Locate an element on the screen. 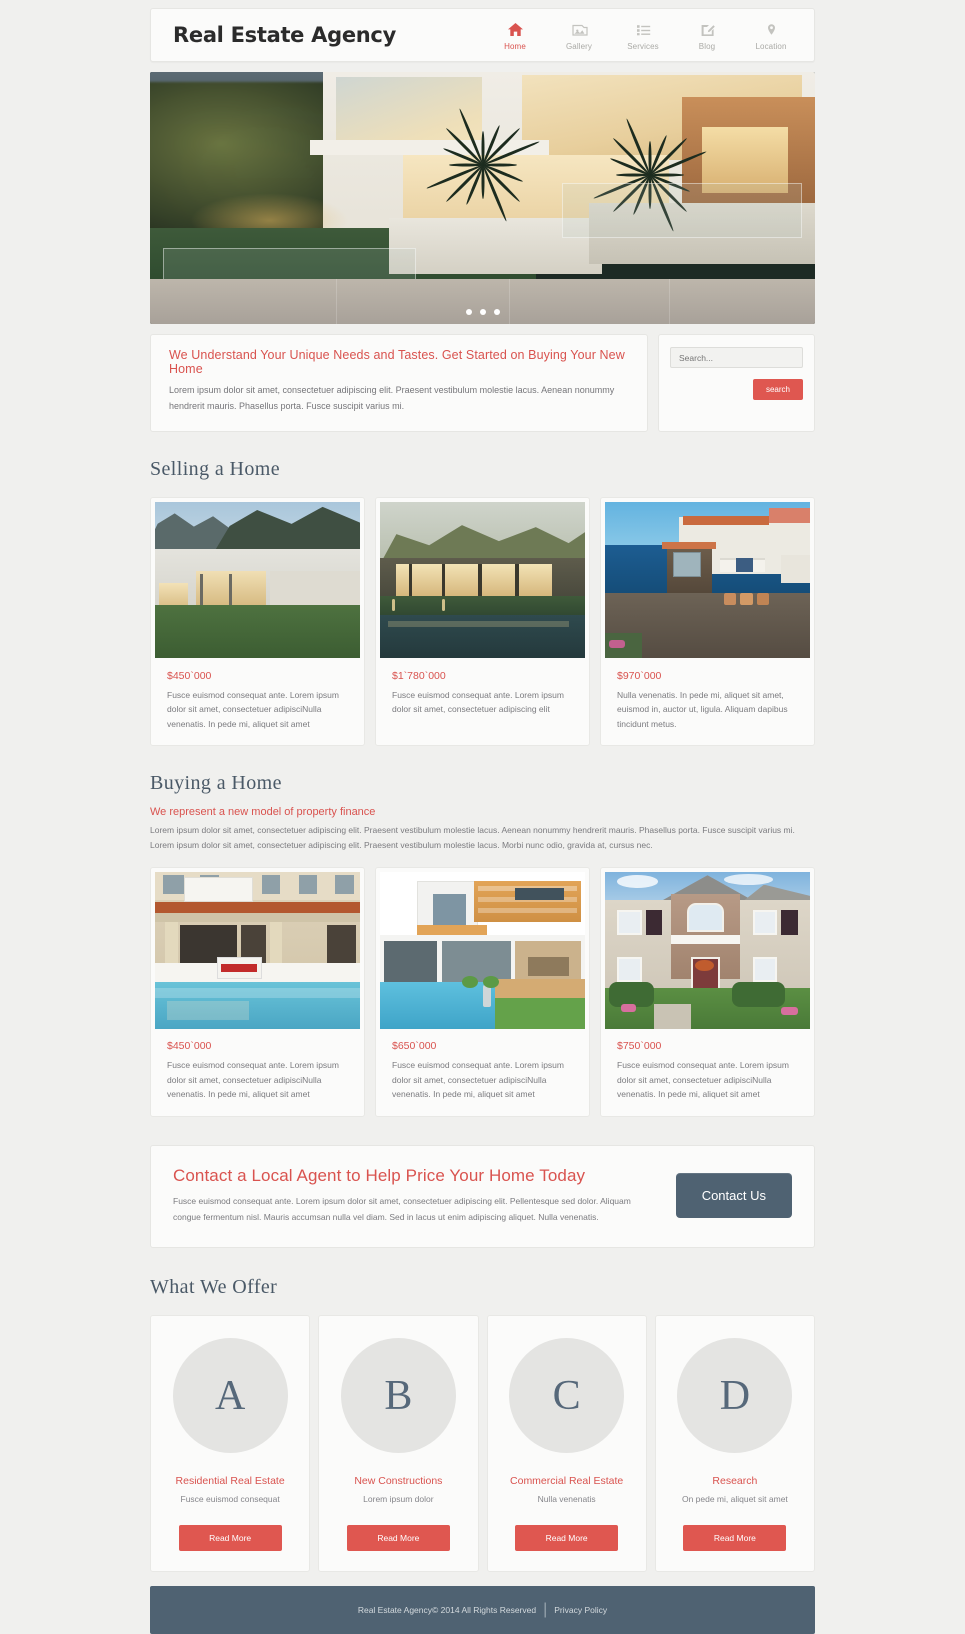  offer-avatar-circle: A is located at coordinates (230, 1396).